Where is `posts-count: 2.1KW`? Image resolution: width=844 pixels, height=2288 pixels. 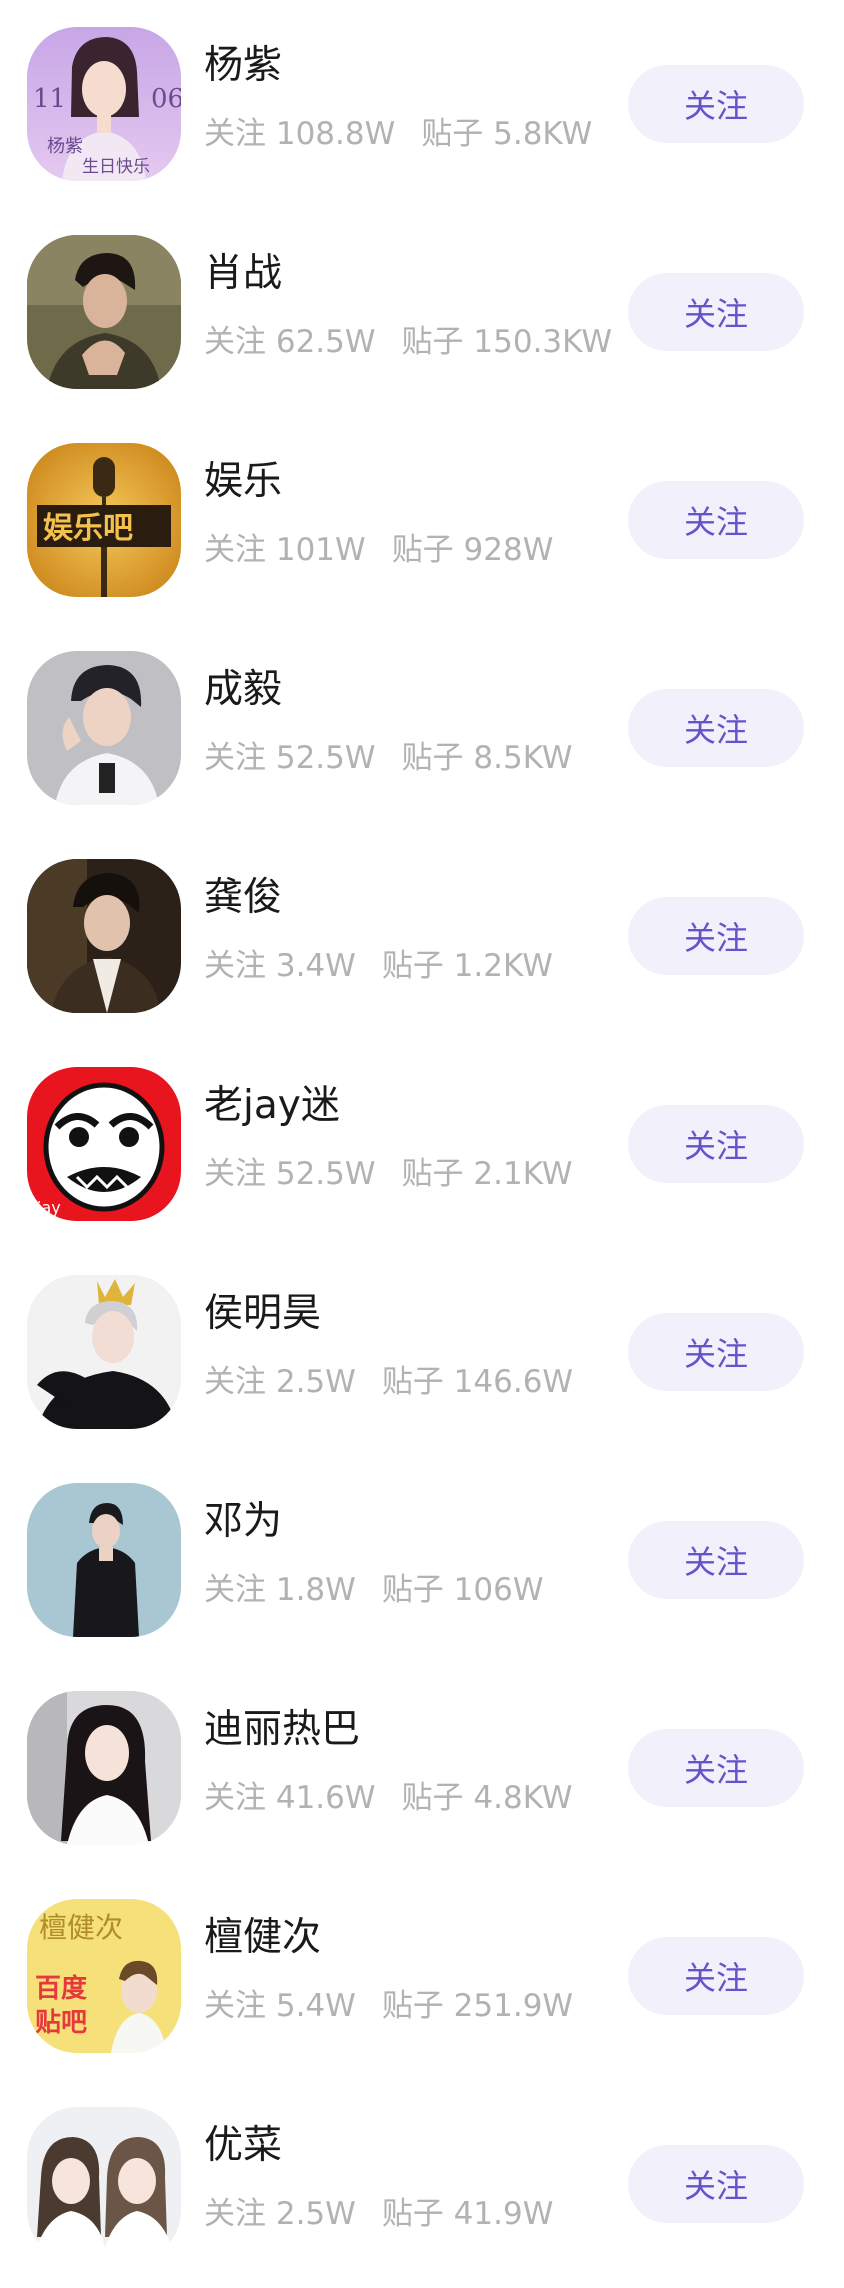
posts-count: 2.1KW is located at coordinates (523, 1174).